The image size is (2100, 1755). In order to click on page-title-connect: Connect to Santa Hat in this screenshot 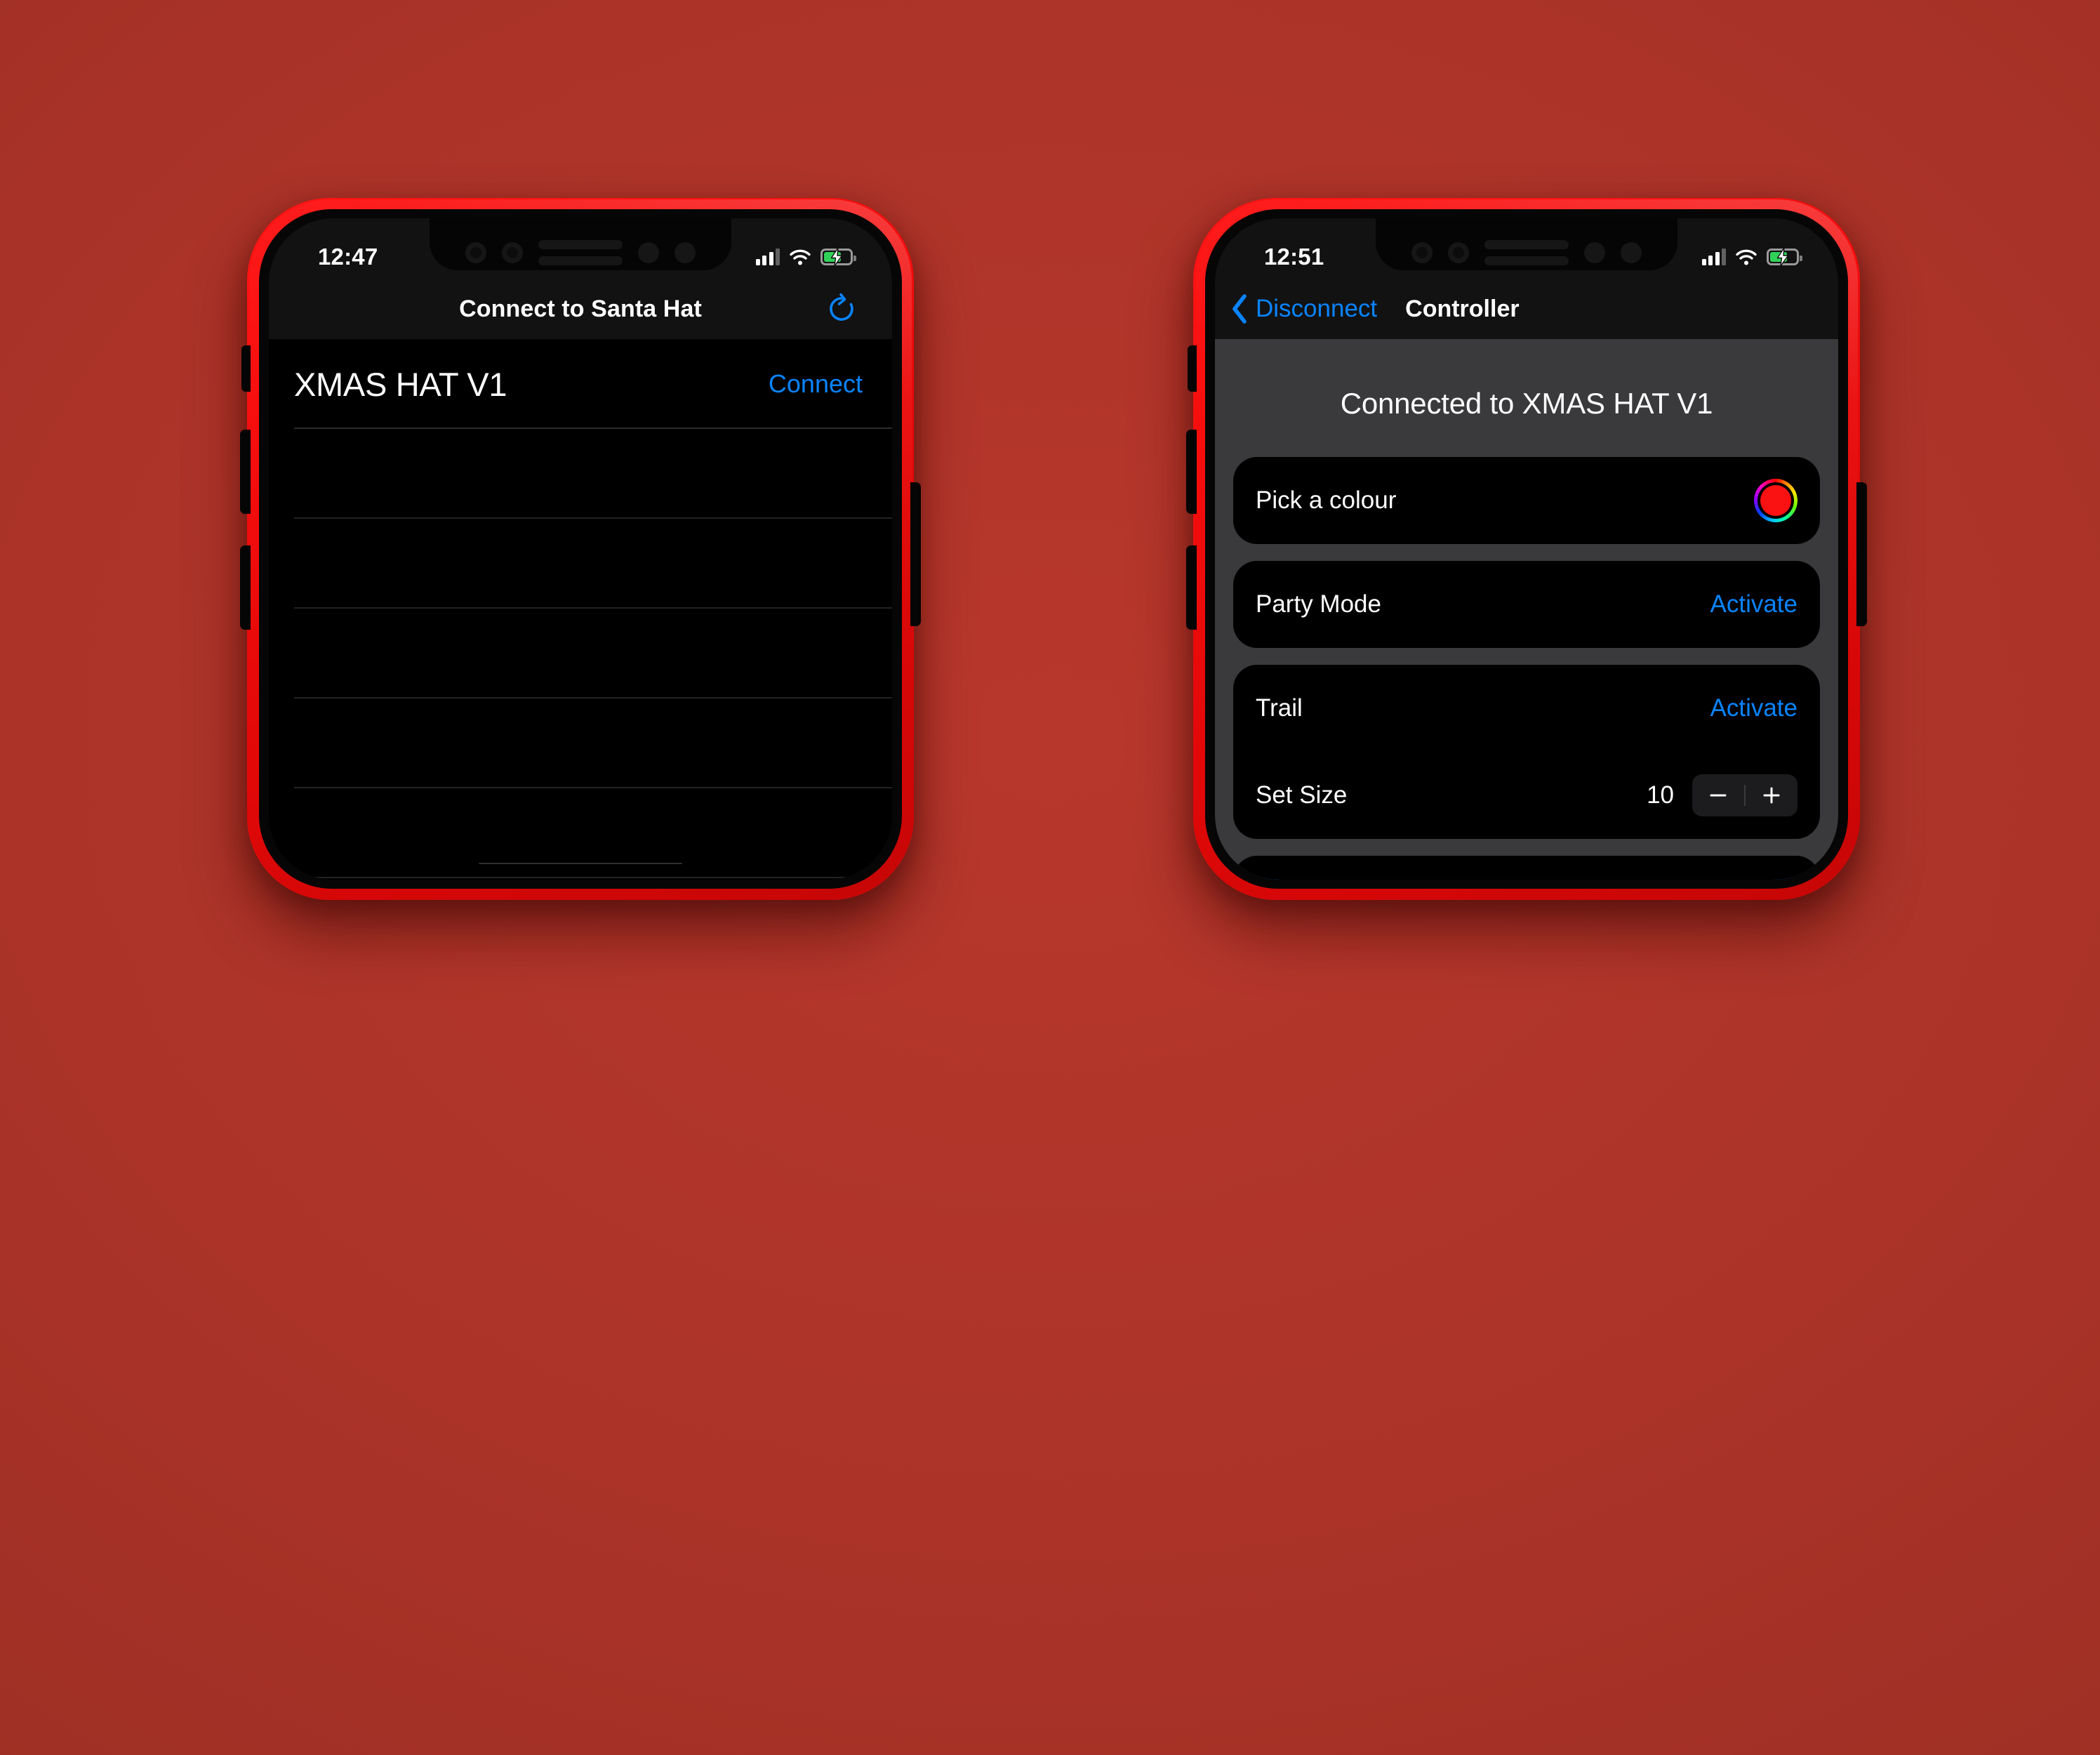, I will do `click(580, 308)`.